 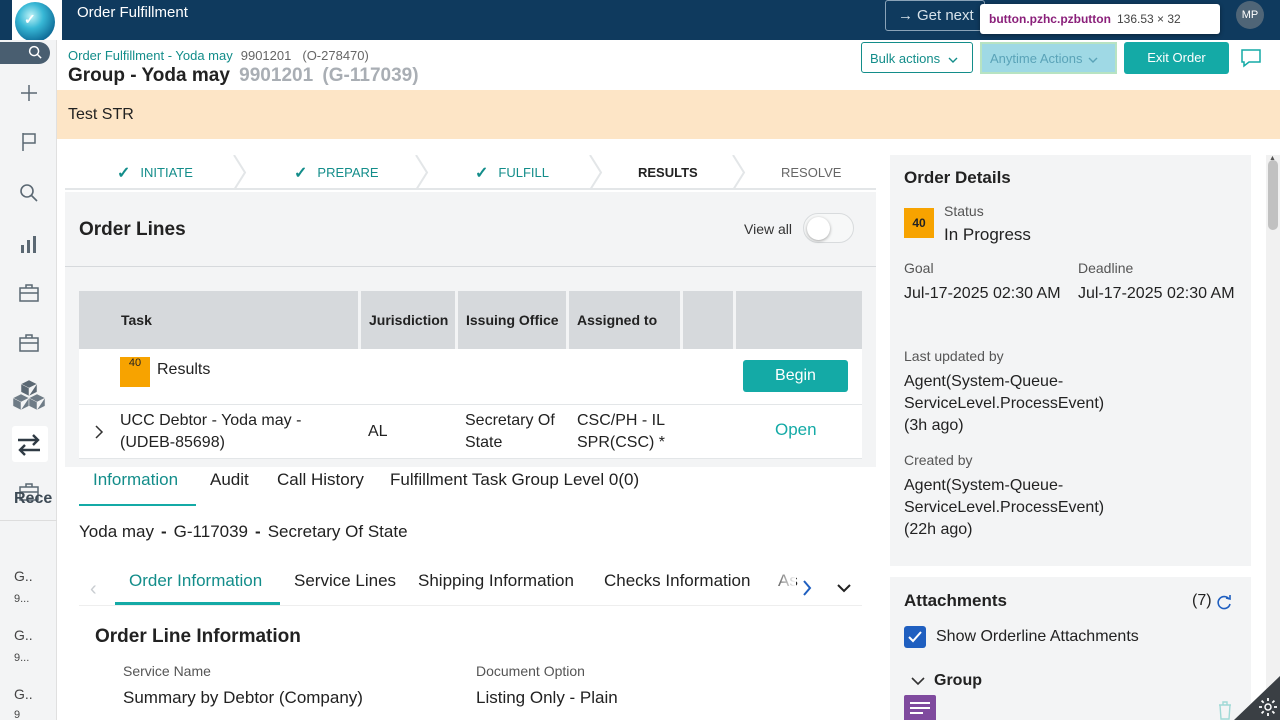 What do you see at coordinates (783, 583) in the screenshot?
I see `subtab-fade` at bounding box center [783, 583].